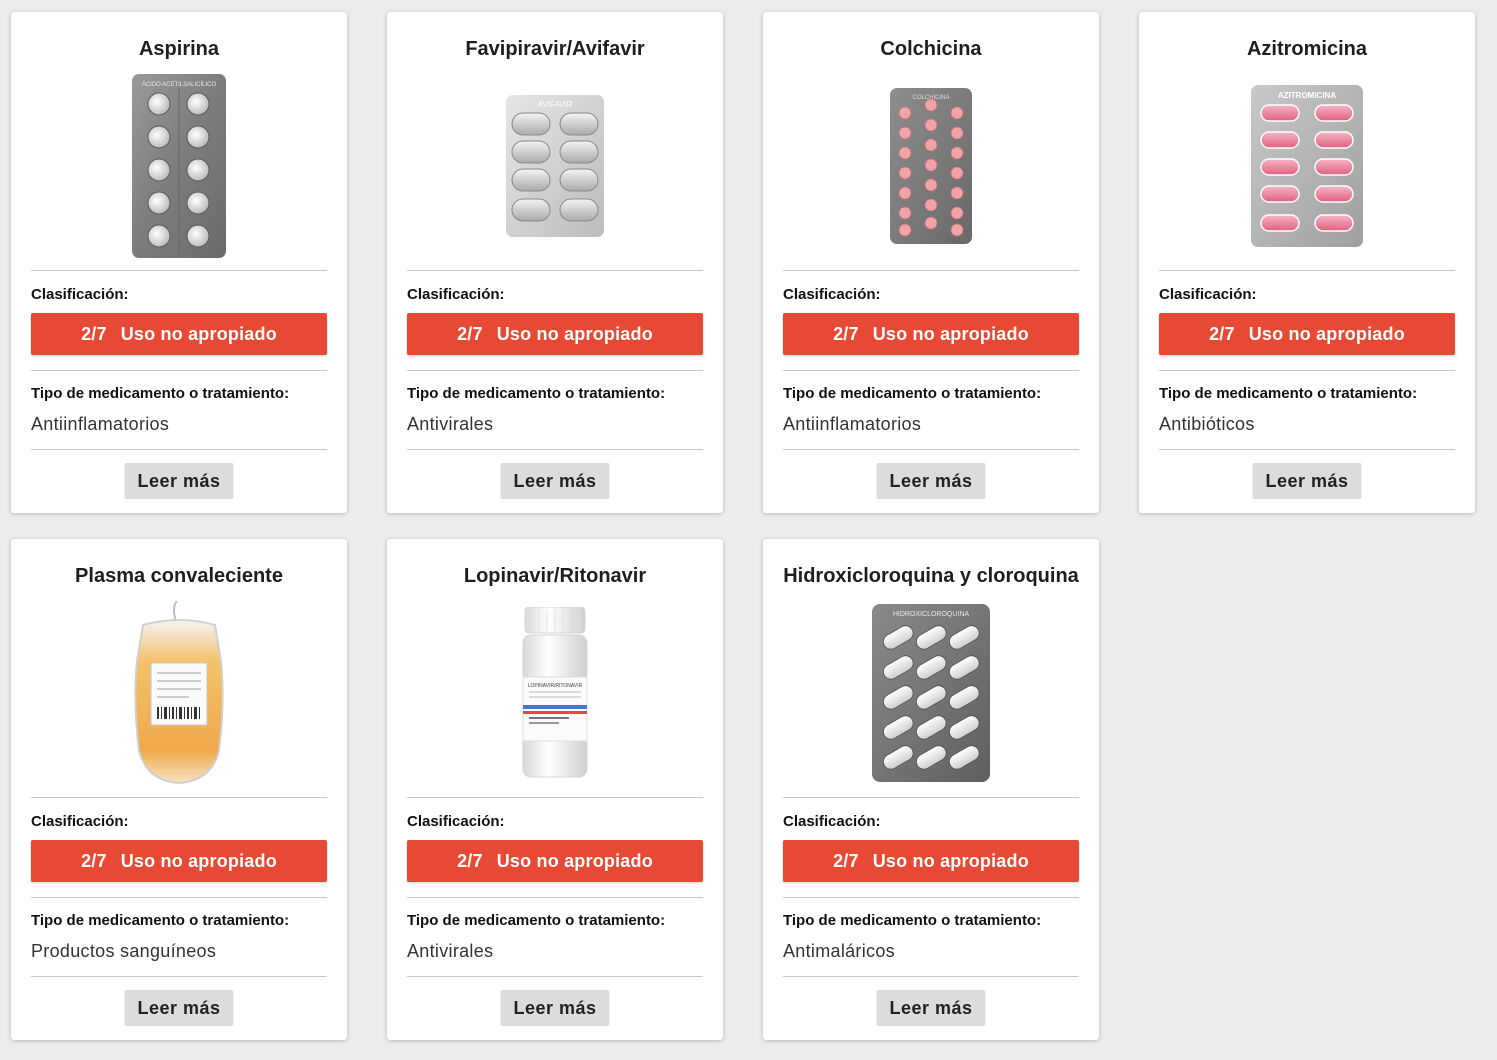 The image size is (1497, 1060). What do you see at coordinates (179, 576) in the screenshot?
I see `card-title: Plasma convaleciente` at bounding box center [179, 576].